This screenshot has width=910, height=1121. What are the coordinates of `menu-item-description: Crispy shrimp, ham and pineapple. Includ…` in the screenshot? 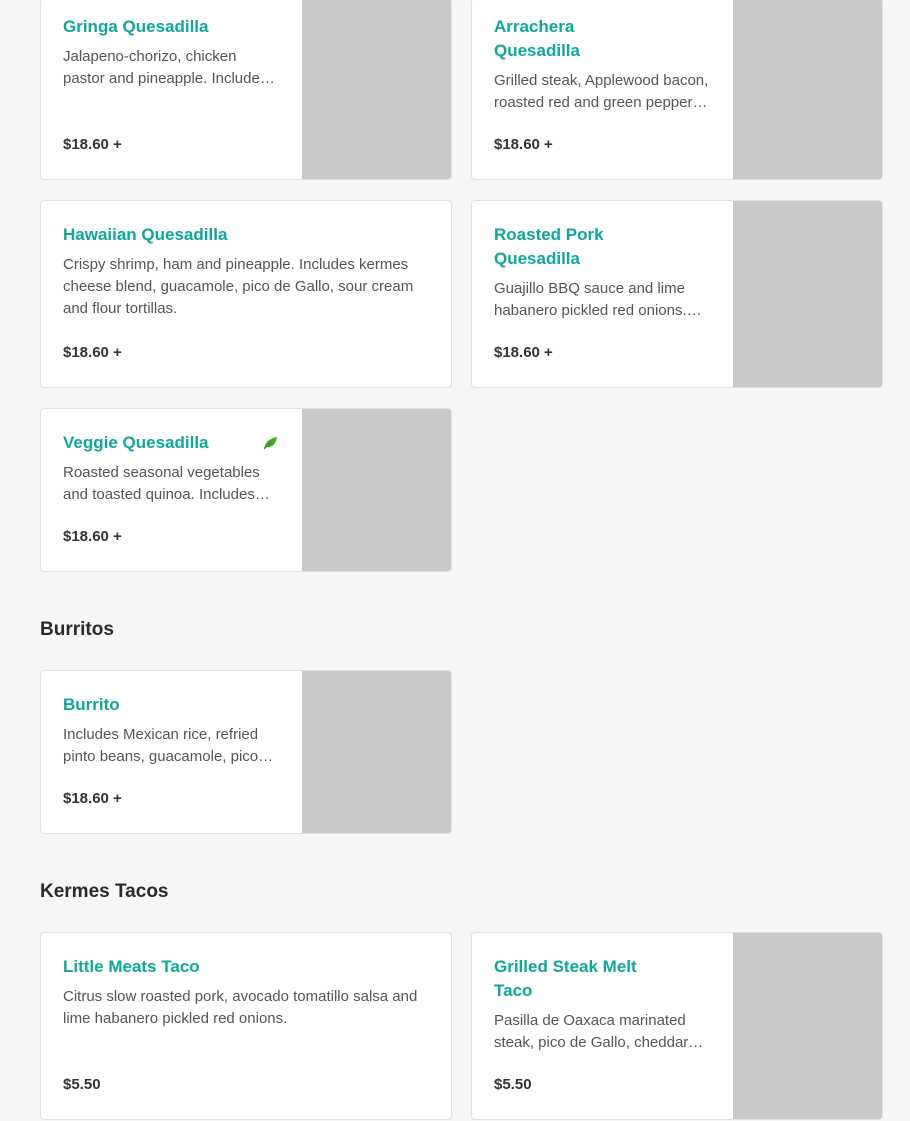 It's located at (238, 286).